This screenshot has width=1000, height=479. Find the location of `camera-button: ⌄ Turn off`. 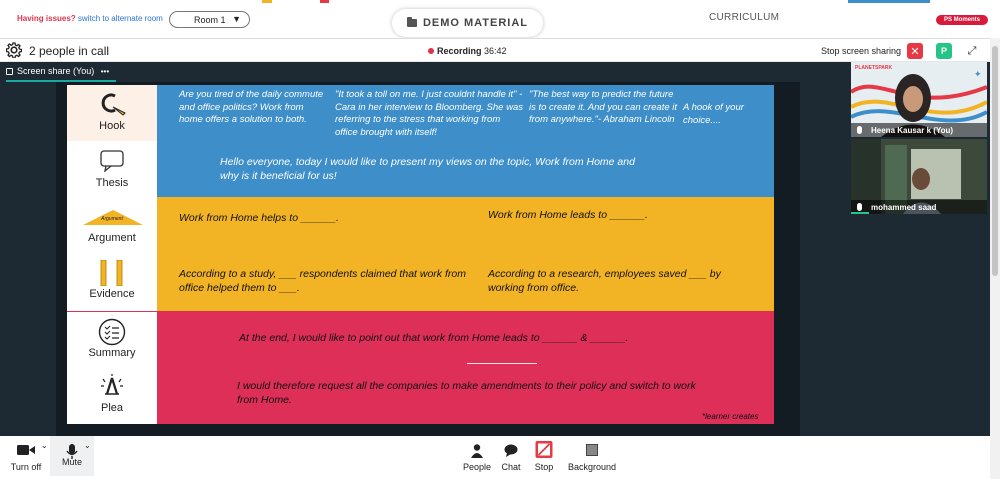

camera-button: ⌄ Turn off is located at coordinates (26, 457).